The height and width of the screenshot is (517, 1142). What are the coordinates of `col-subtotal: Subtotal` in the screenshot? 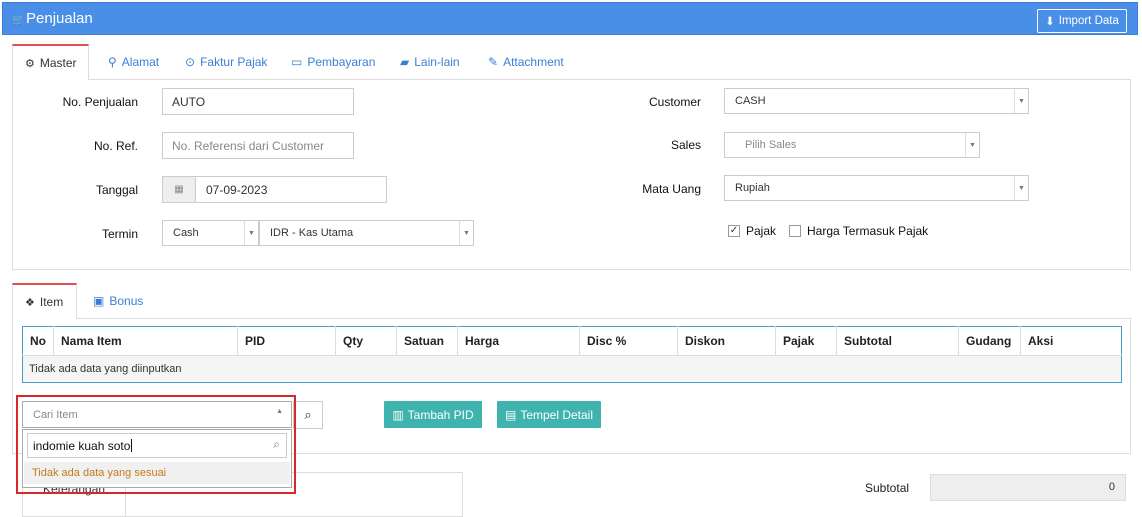 It's located at (897, 341).